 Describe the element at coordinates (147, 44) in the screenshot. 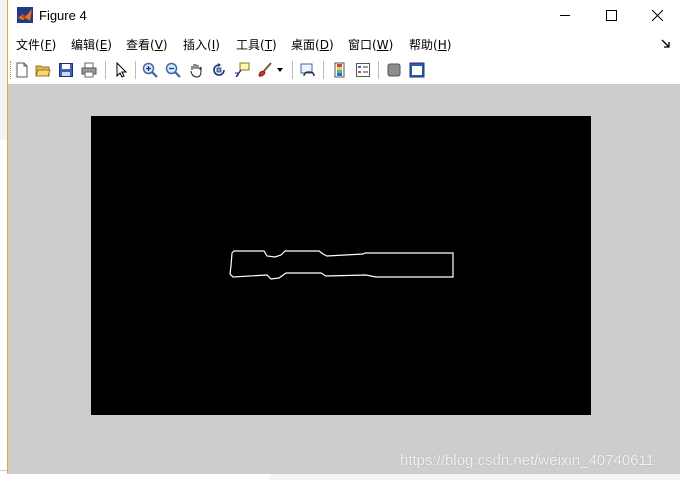

I see `menu-view: 查看(V)` at that location.